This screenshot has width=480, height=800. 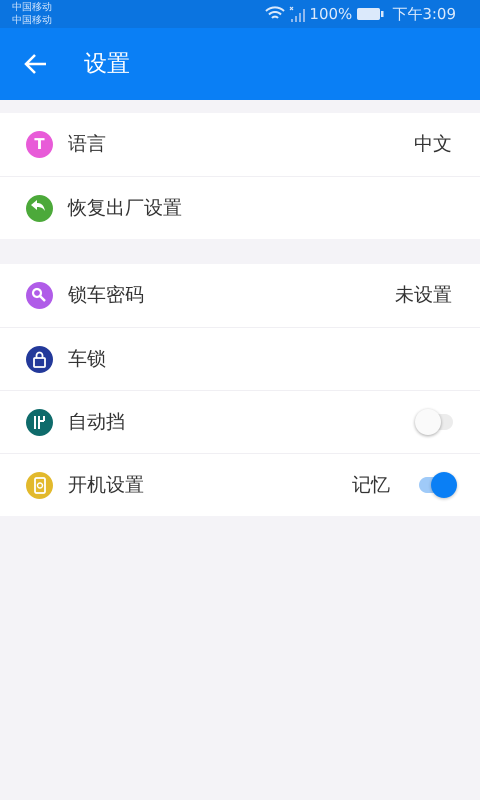 I want to click on letter-icon: T, so click(x=39, y=144).